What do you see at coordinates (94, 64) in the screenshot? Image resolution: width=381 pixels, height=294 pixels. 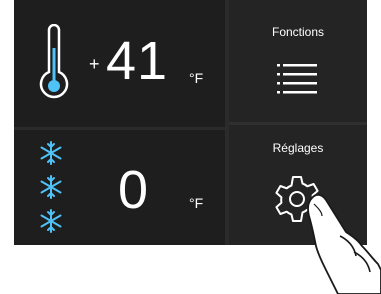 I see `temperature-sign: +` at bounding box center [94, 64].